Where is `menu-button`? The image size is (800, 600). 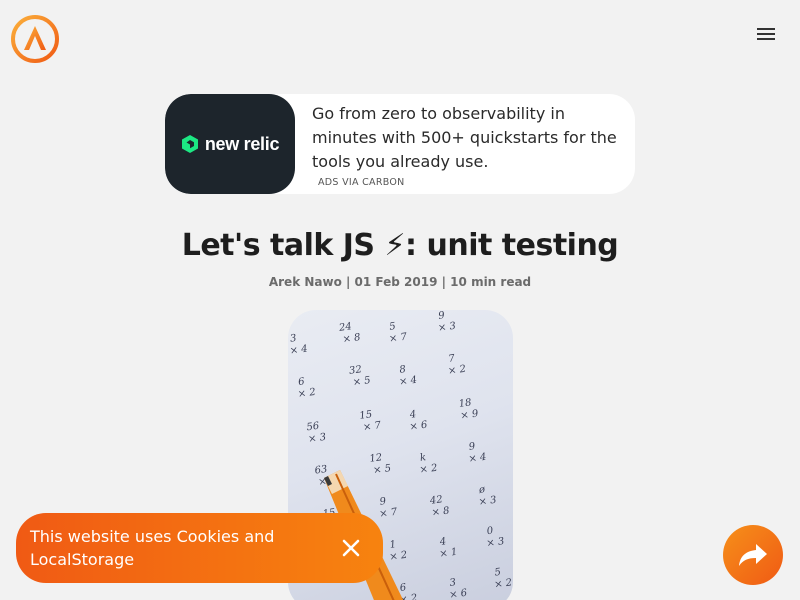 menu-button is located at coordinates (766, 34).